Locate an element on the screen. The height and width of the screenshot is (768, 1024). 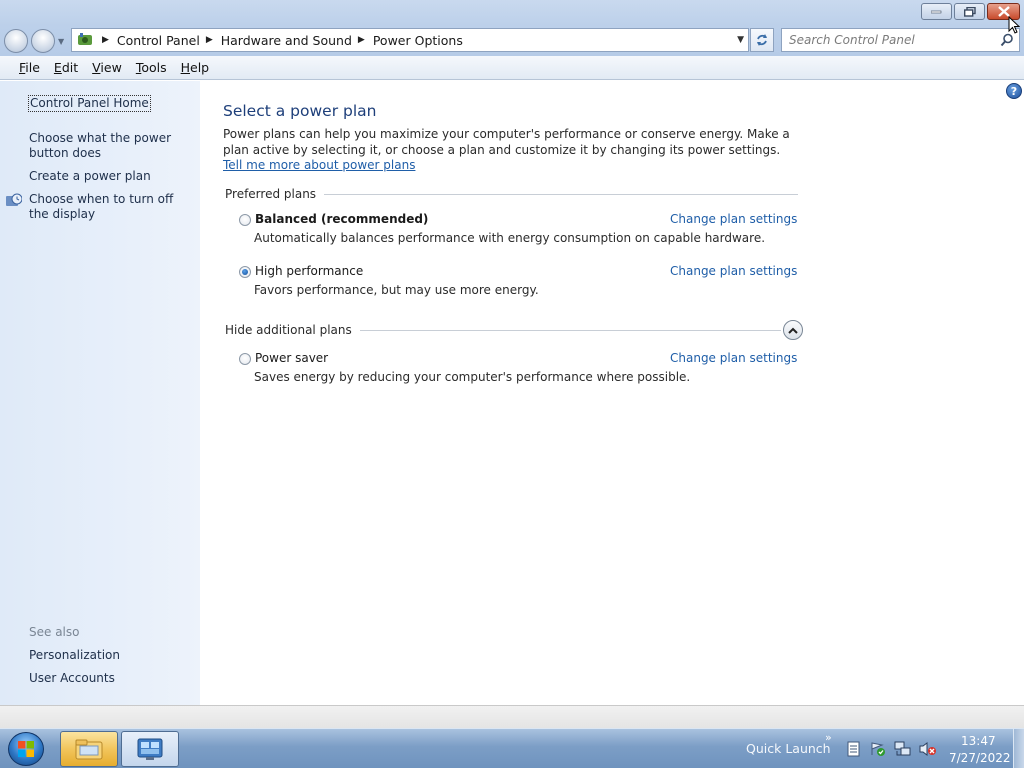
show-desktop-button is located at coordinates (1018, 748).